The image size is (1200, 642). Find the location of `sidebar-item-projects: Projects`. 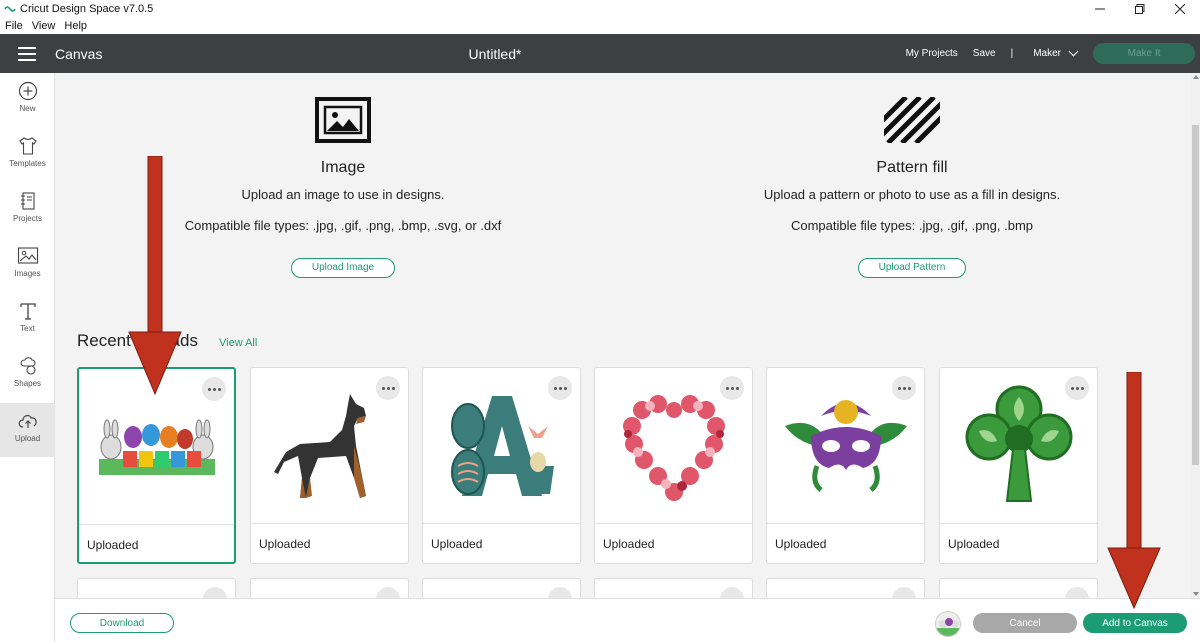

sidebar-item-projects: Projects is located at coordinates (27, 210).